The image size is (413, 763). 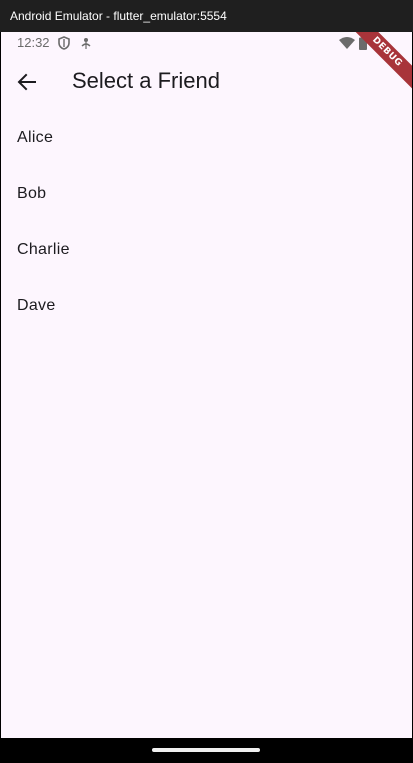 I want to click on friend-item-bob: Bob, so click(x=206, y=194).